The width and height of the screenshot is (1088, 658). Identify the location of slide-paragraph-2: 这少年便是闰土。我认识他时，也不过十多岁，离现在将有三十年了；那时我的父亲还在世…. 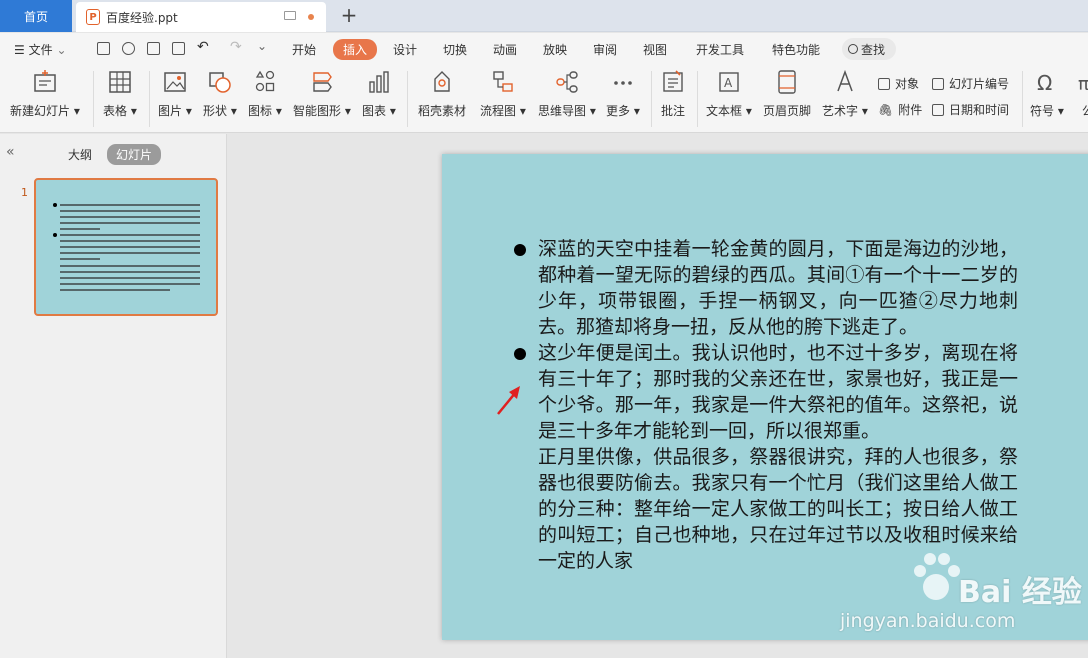
(766, 392).